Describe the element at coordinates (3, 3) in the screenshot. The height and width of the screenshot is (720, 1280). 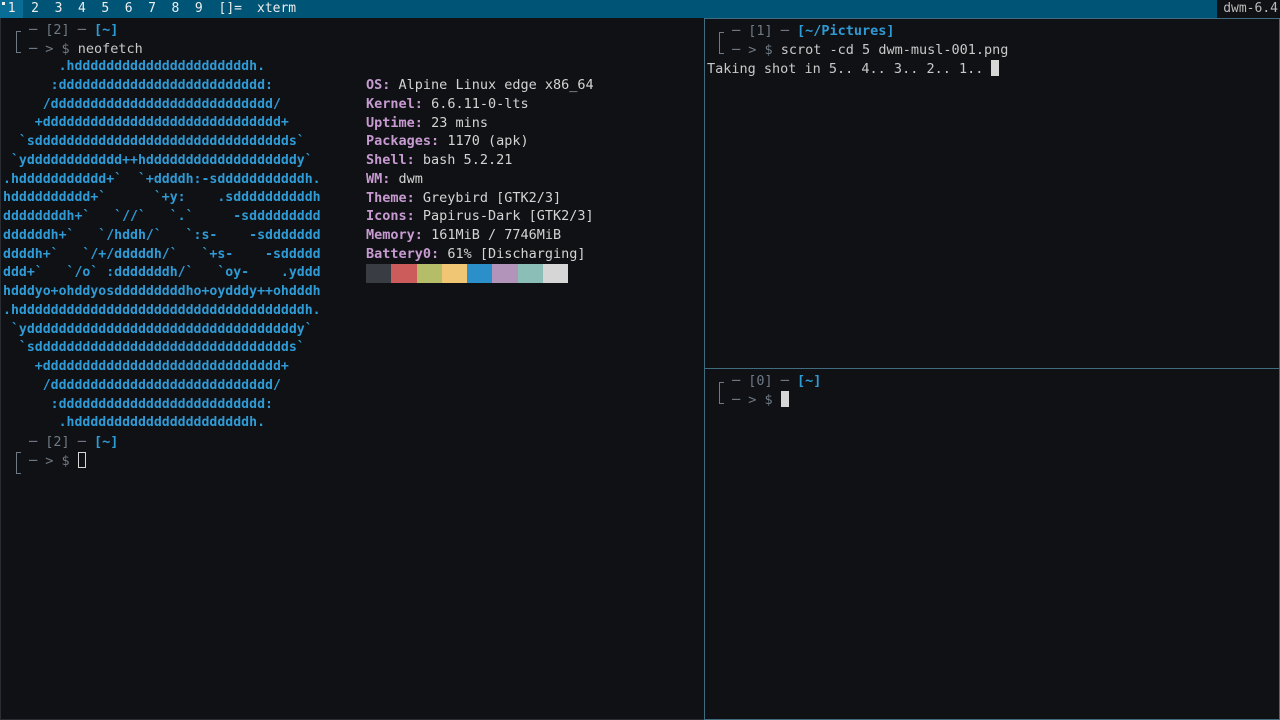
I see `tag-occupied-indicator` at that location.